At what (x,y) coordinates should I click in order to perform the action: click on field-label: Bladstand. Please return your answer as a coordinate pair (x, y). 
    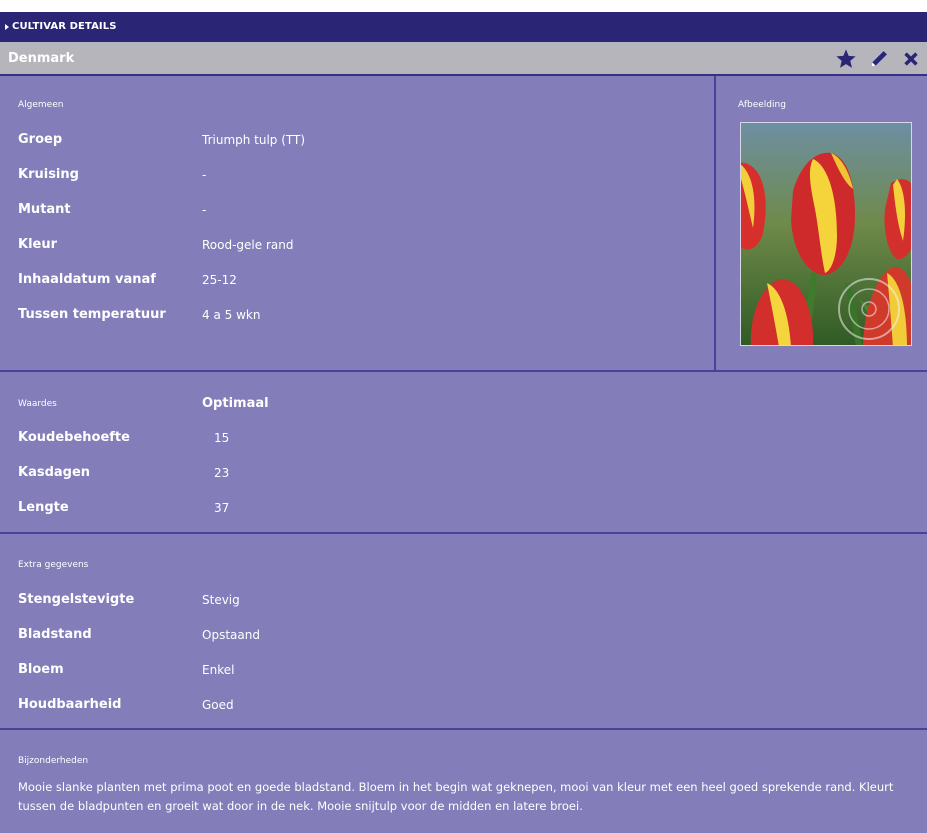
    Looking at the image, I should click on (55, 634).